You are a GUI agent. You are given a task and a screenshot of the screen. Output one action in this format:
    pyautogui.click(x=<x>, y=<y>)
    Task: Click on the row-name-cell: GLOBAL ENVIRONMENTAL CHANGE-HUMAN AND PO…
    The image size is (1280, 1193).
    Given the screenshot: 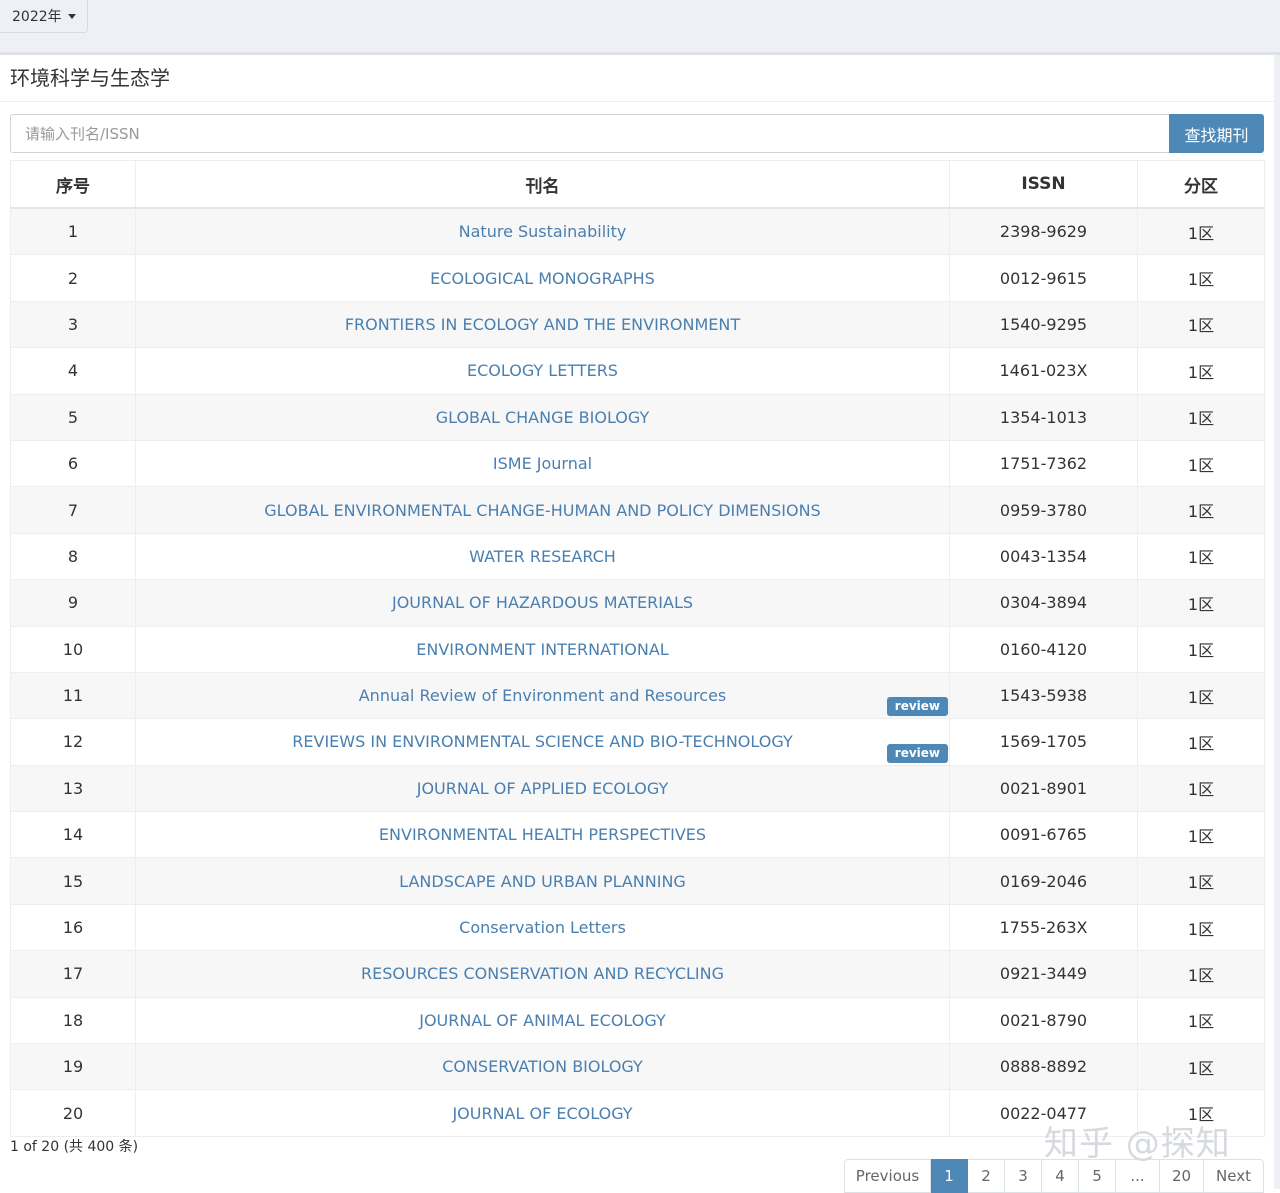 What is the action you would take?
    pyautogui.click(x=542, y=510)
    